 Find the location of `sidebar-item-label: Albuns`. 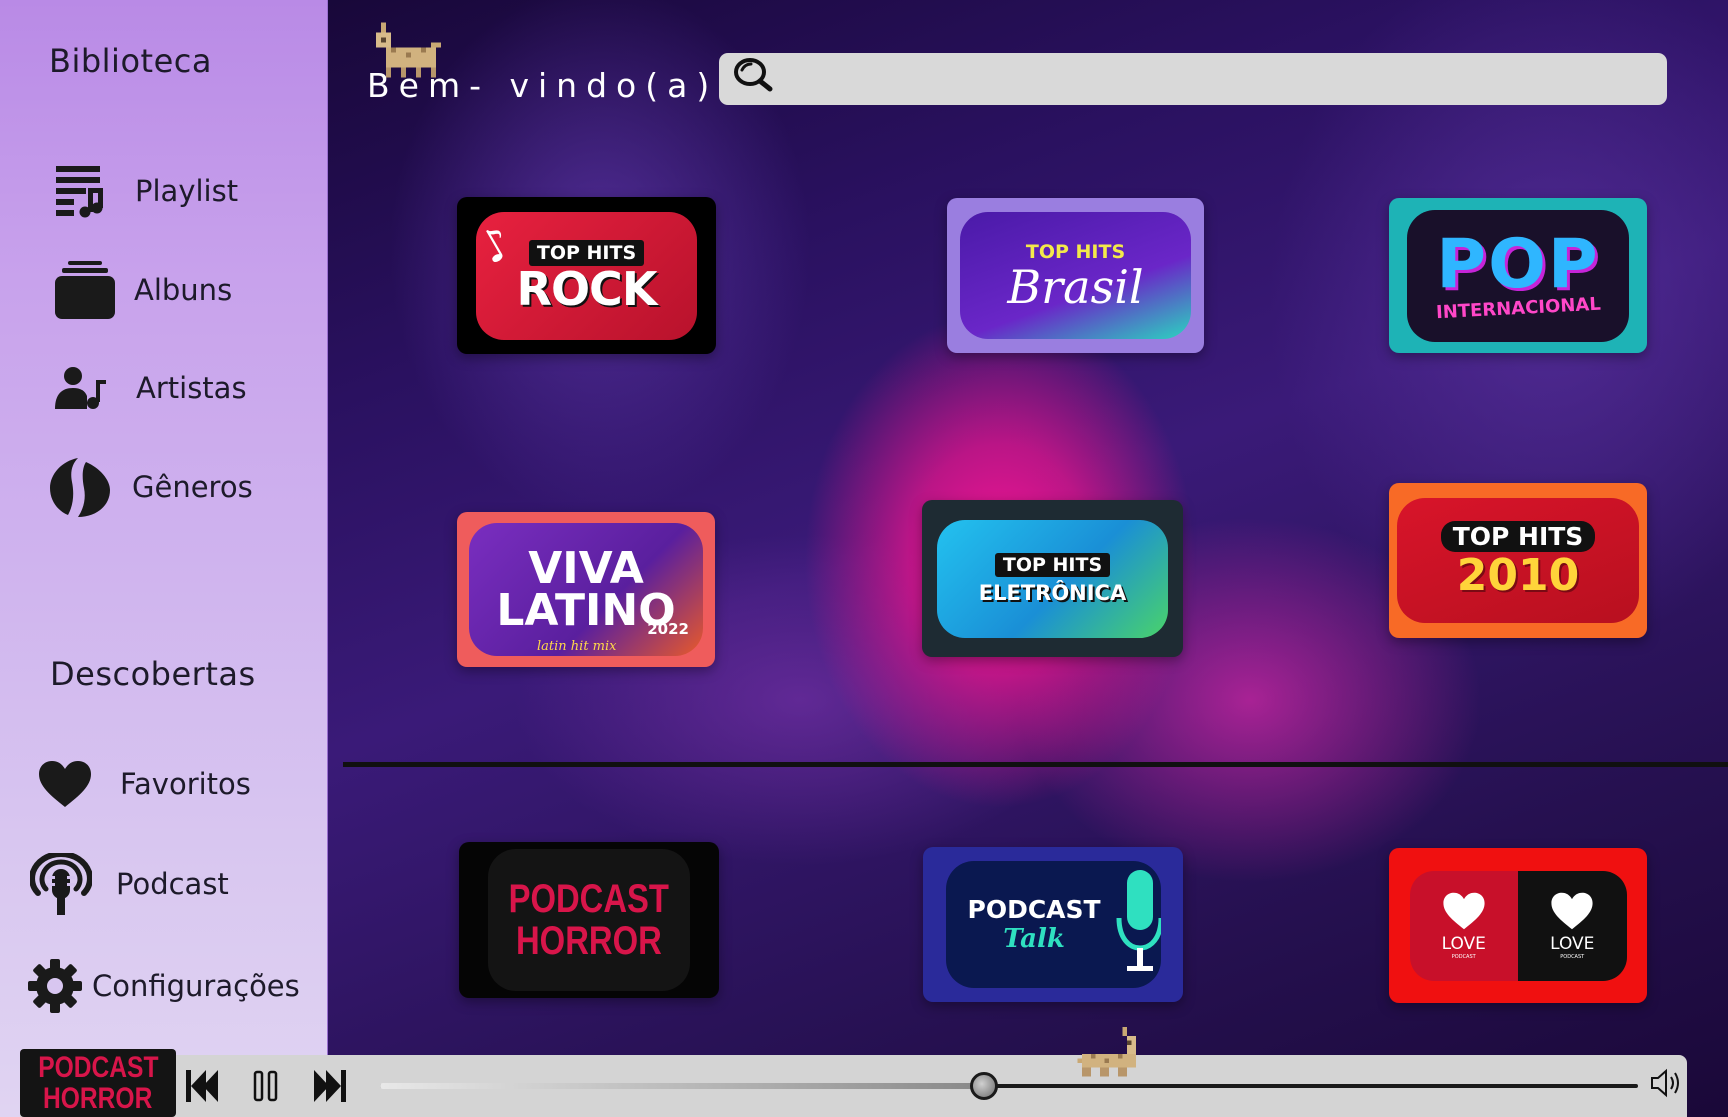

sidebar-item-label: Albuns is located at coordinates (183, 290).